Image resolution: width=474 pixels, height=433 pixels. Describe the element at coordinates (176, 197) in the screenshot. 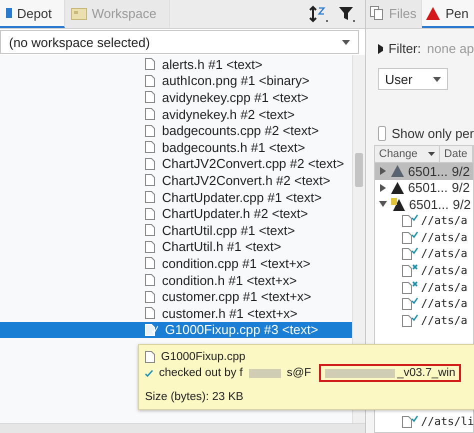

I see `file-row: ChartUpdater.cpp #1 <text>` at that location.